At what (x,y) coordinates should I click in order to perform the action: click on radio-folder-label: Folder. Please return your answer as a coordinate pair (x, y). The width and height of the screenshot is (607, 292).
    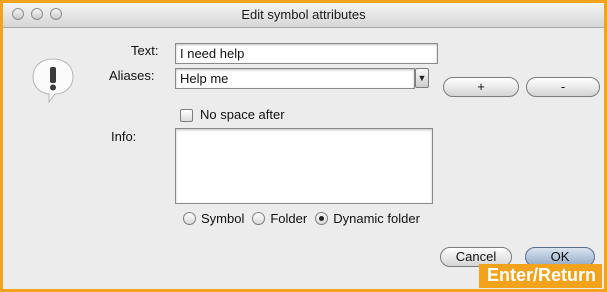
    Looking at the image, I should click on (289, 218).